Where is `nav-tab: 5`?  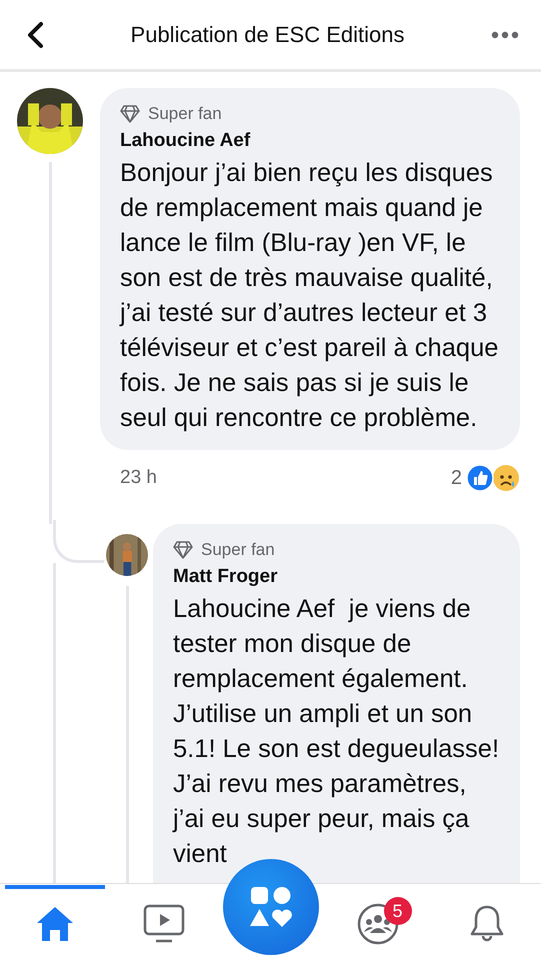 nav-tab: 5 is located at coordinates (378, 922).